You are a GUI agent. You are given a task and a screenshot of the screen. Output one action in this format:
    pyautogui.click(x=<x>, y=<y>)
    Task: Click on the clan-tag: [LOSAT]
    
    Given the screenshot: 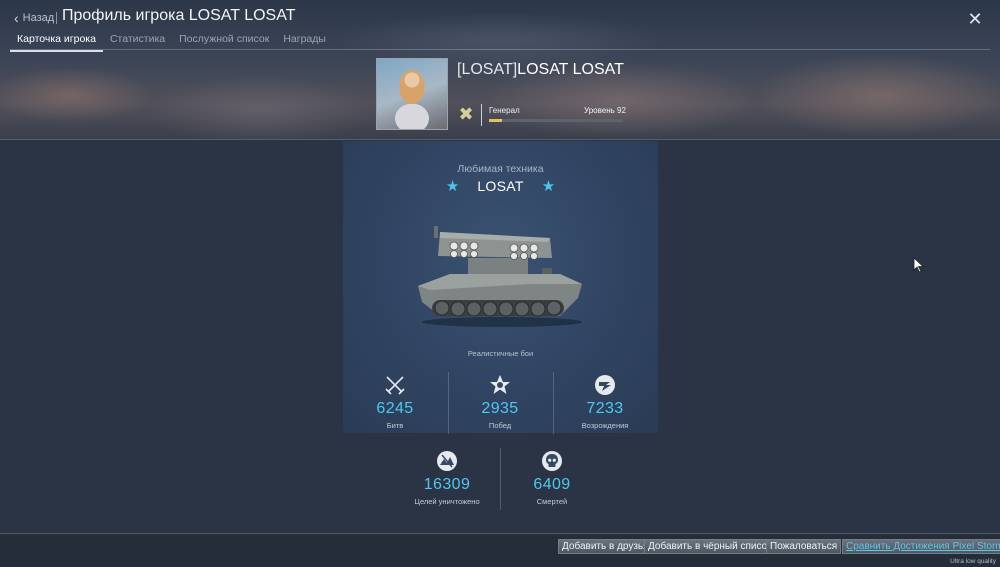 What is the action you would take?
    pyautogui.click(x=487, y=69)
    